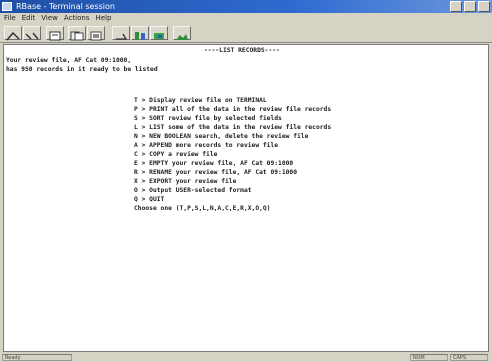 The width and height of the screenshot is (492, 362). What do you see at coordinates (65, 6) in the screenshot?
I see `window-title: RBase - Terminal session` at bounding box center [65, 6].